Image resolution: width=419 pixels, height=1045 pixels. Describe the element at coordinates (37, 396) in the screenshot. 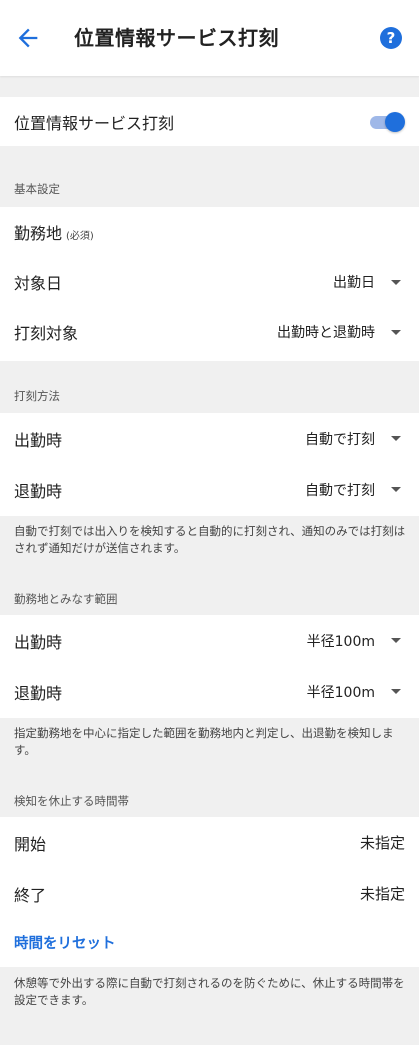

I see `stamp-method-header: 打刻方法` at that location.